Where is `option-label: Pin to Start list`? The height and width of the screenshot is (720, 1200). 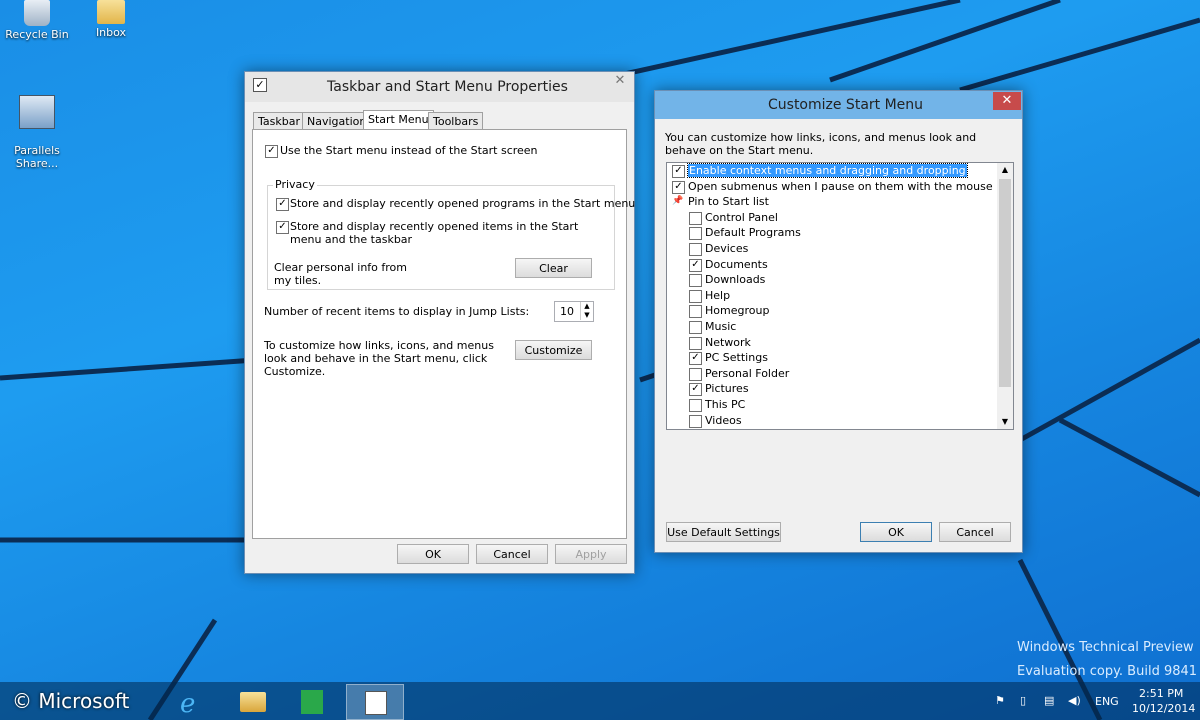
option-label: Pin to Start list is located at coordinates (728, 202).